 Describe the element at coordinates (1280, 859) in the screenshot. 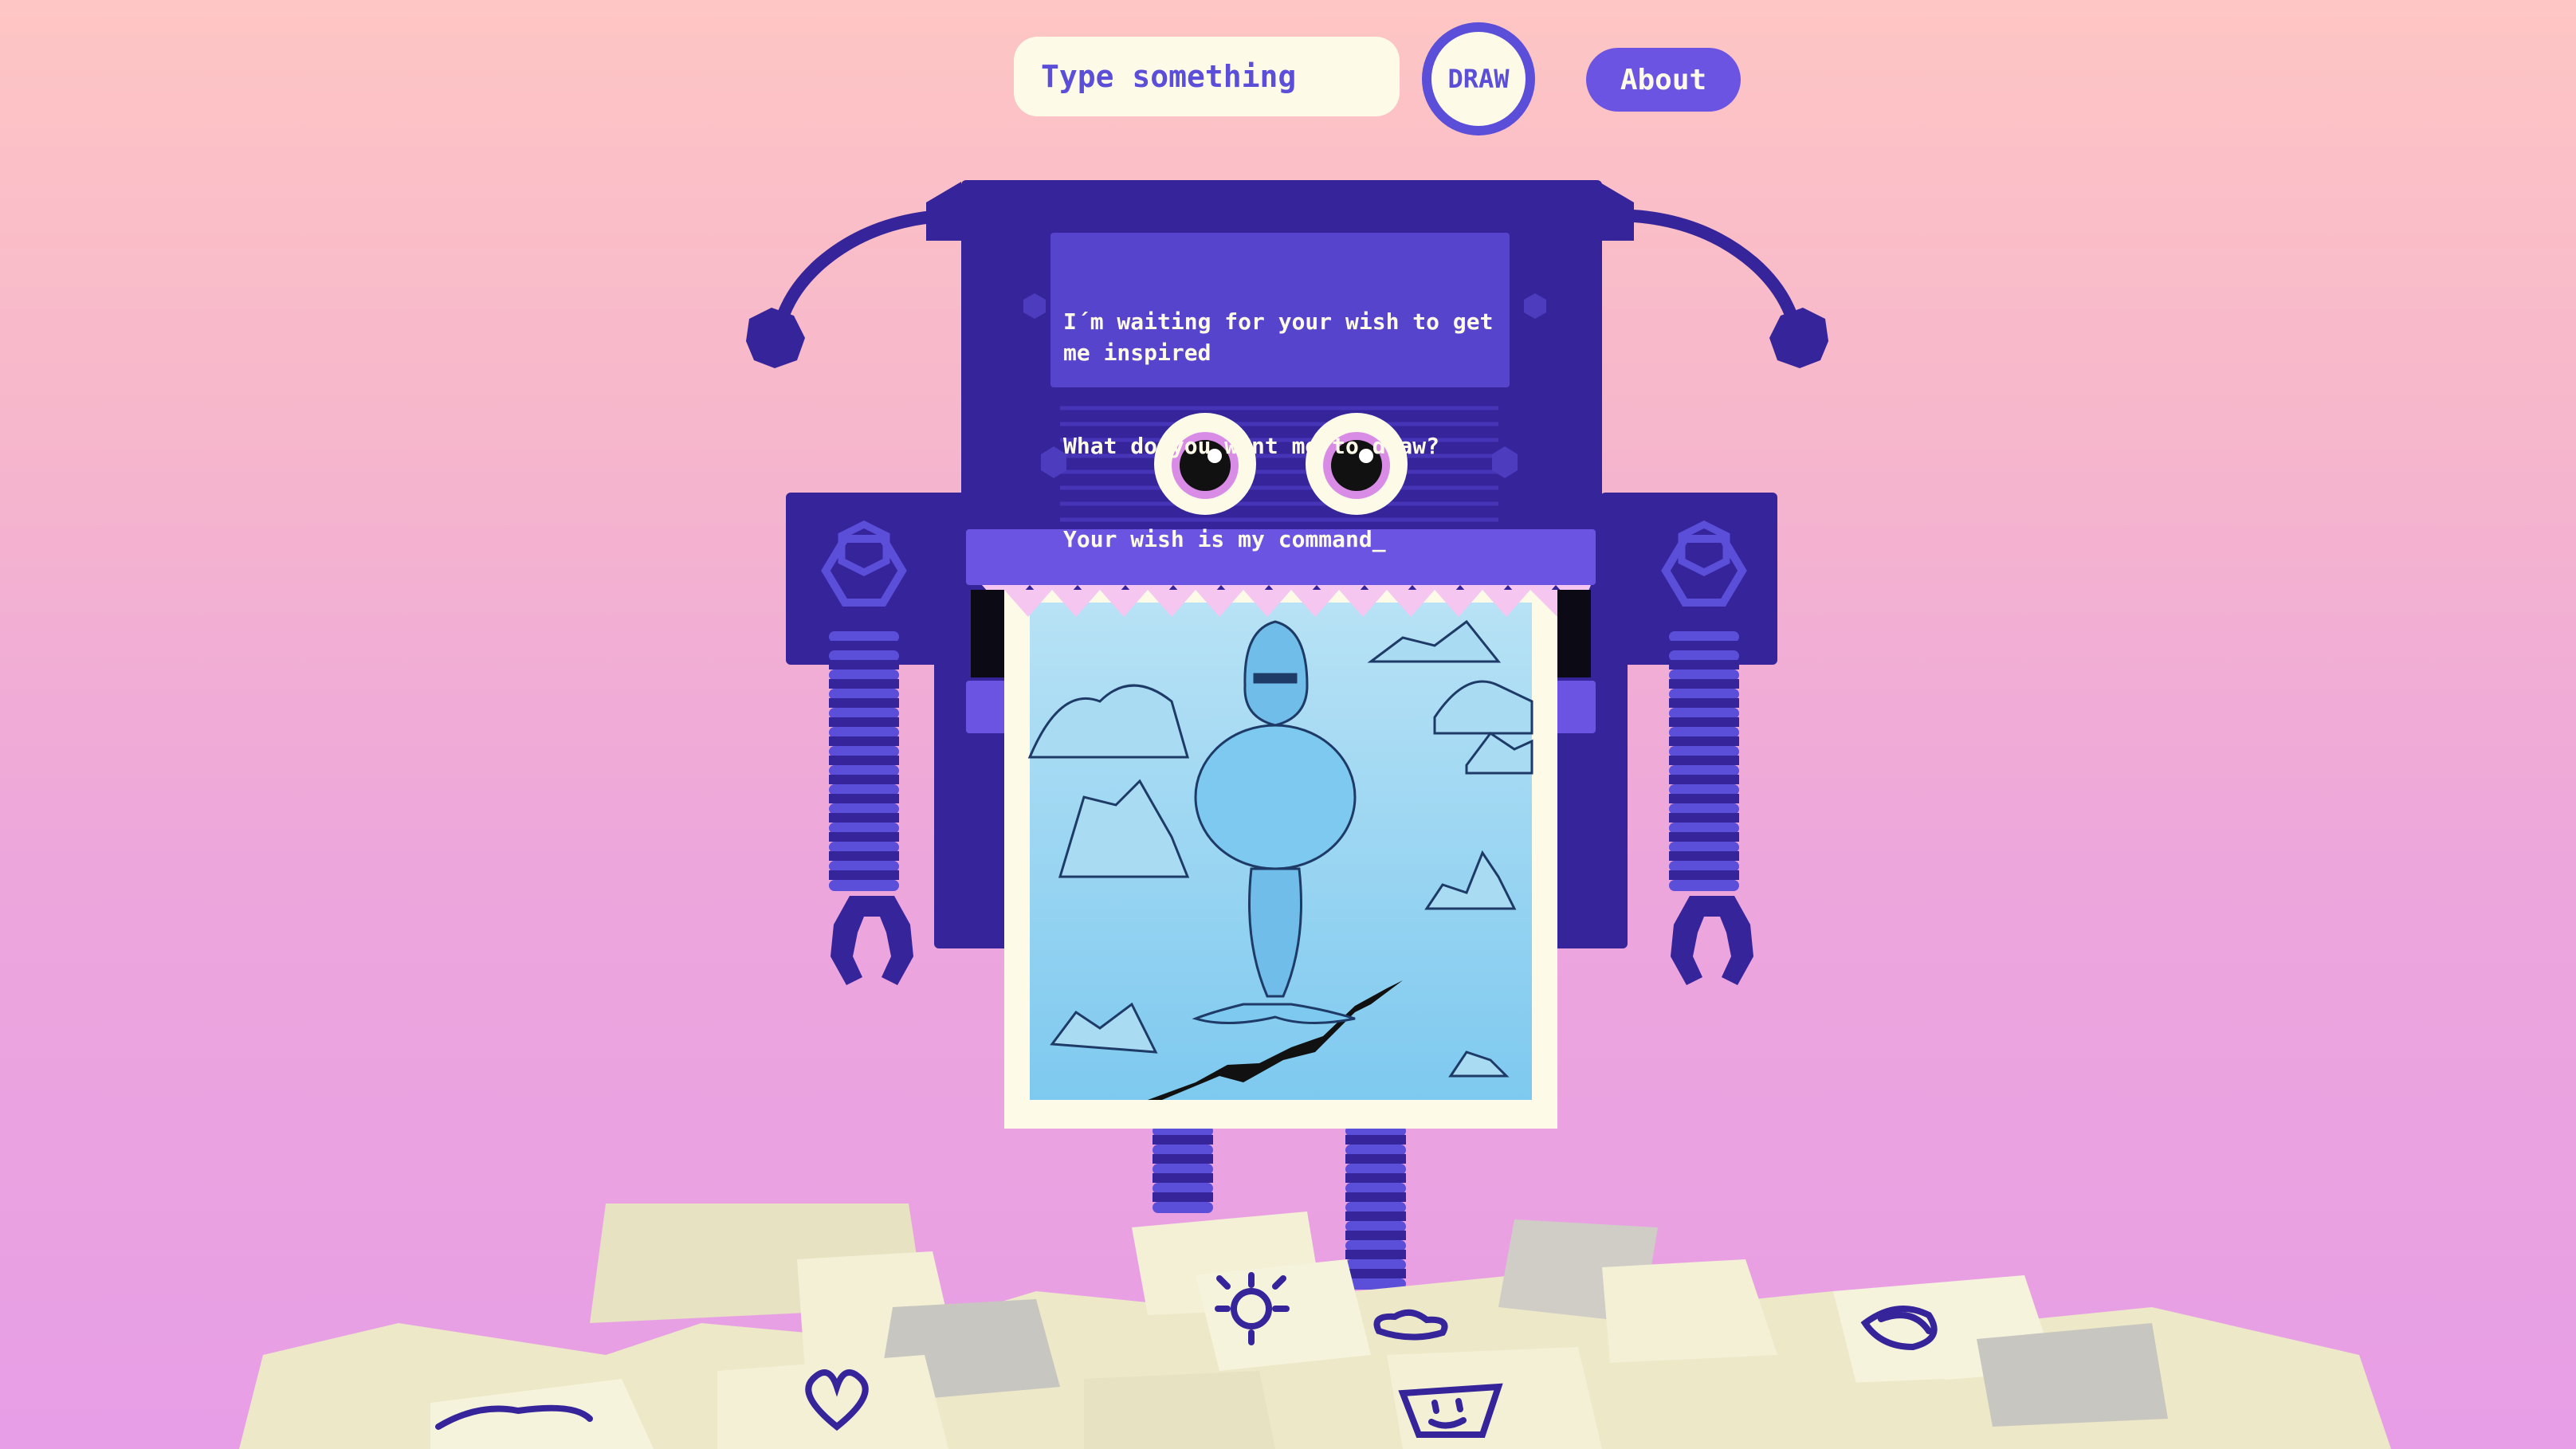

I see `printed-drawing` at that location.